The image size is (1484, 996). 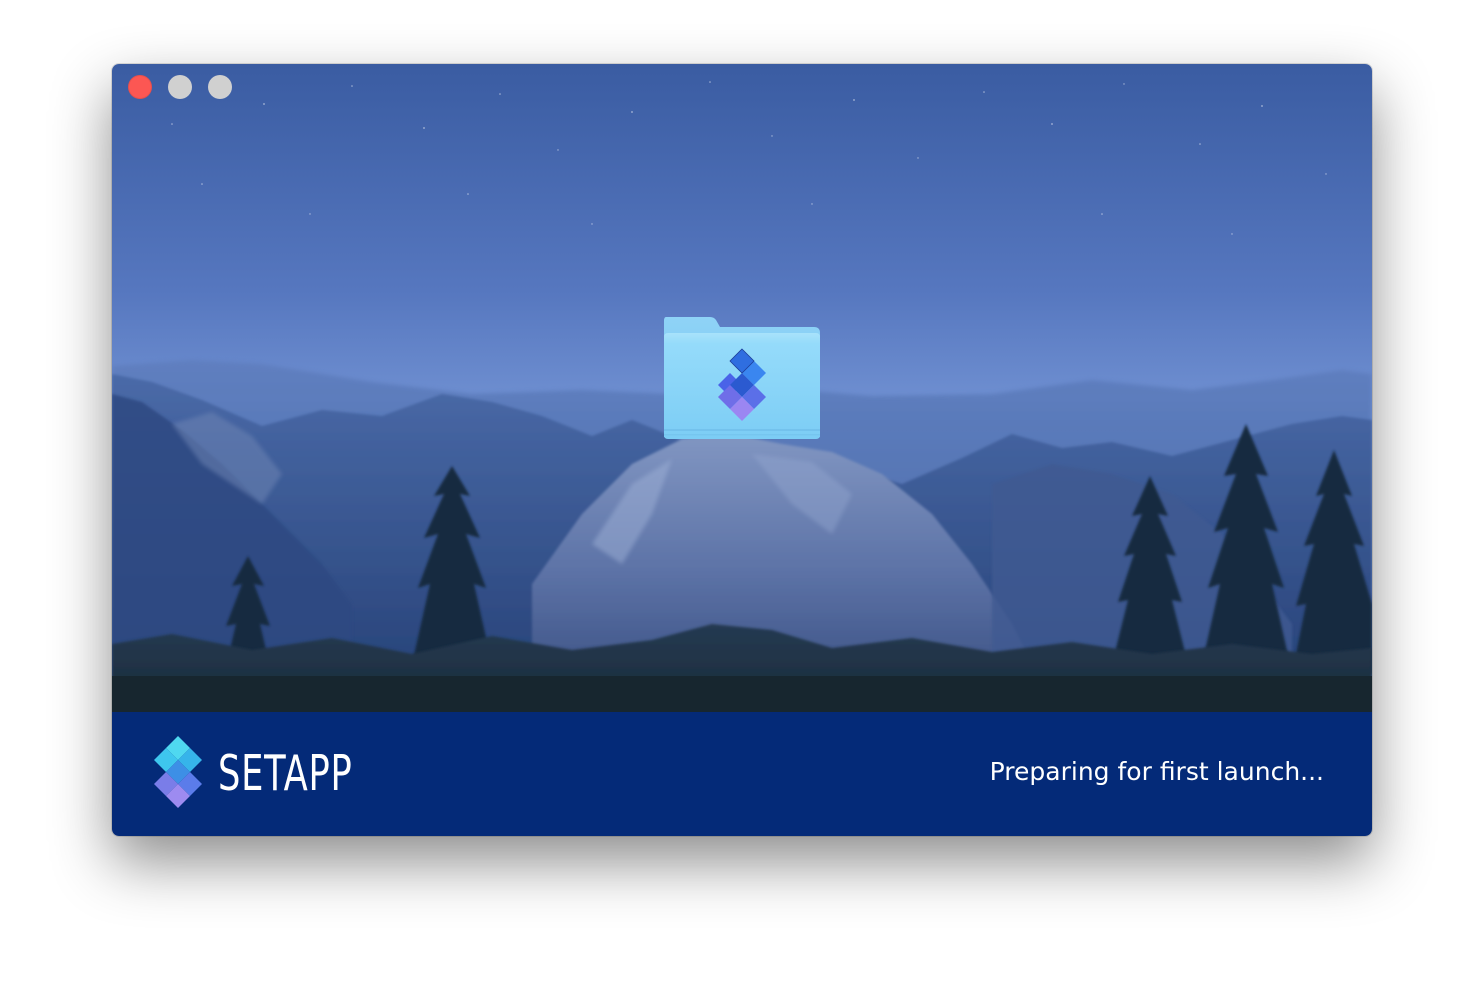 What do you see at coordinates (220, 87) in the screenshot?
I see `maximize-button` at bounding box center [220, 87].